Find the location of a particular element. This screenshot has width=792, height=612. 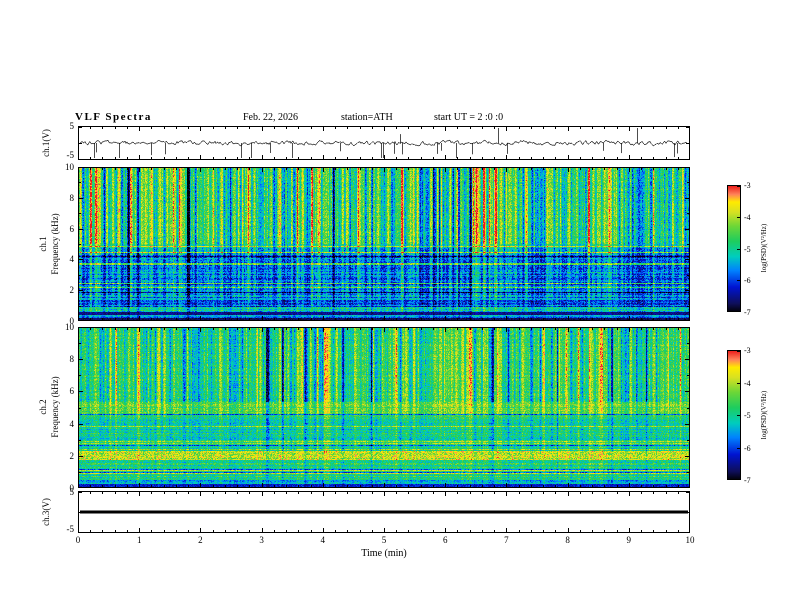

ch3-wave-ylabel: ch.3(V) is located at coordinates (46, 512).